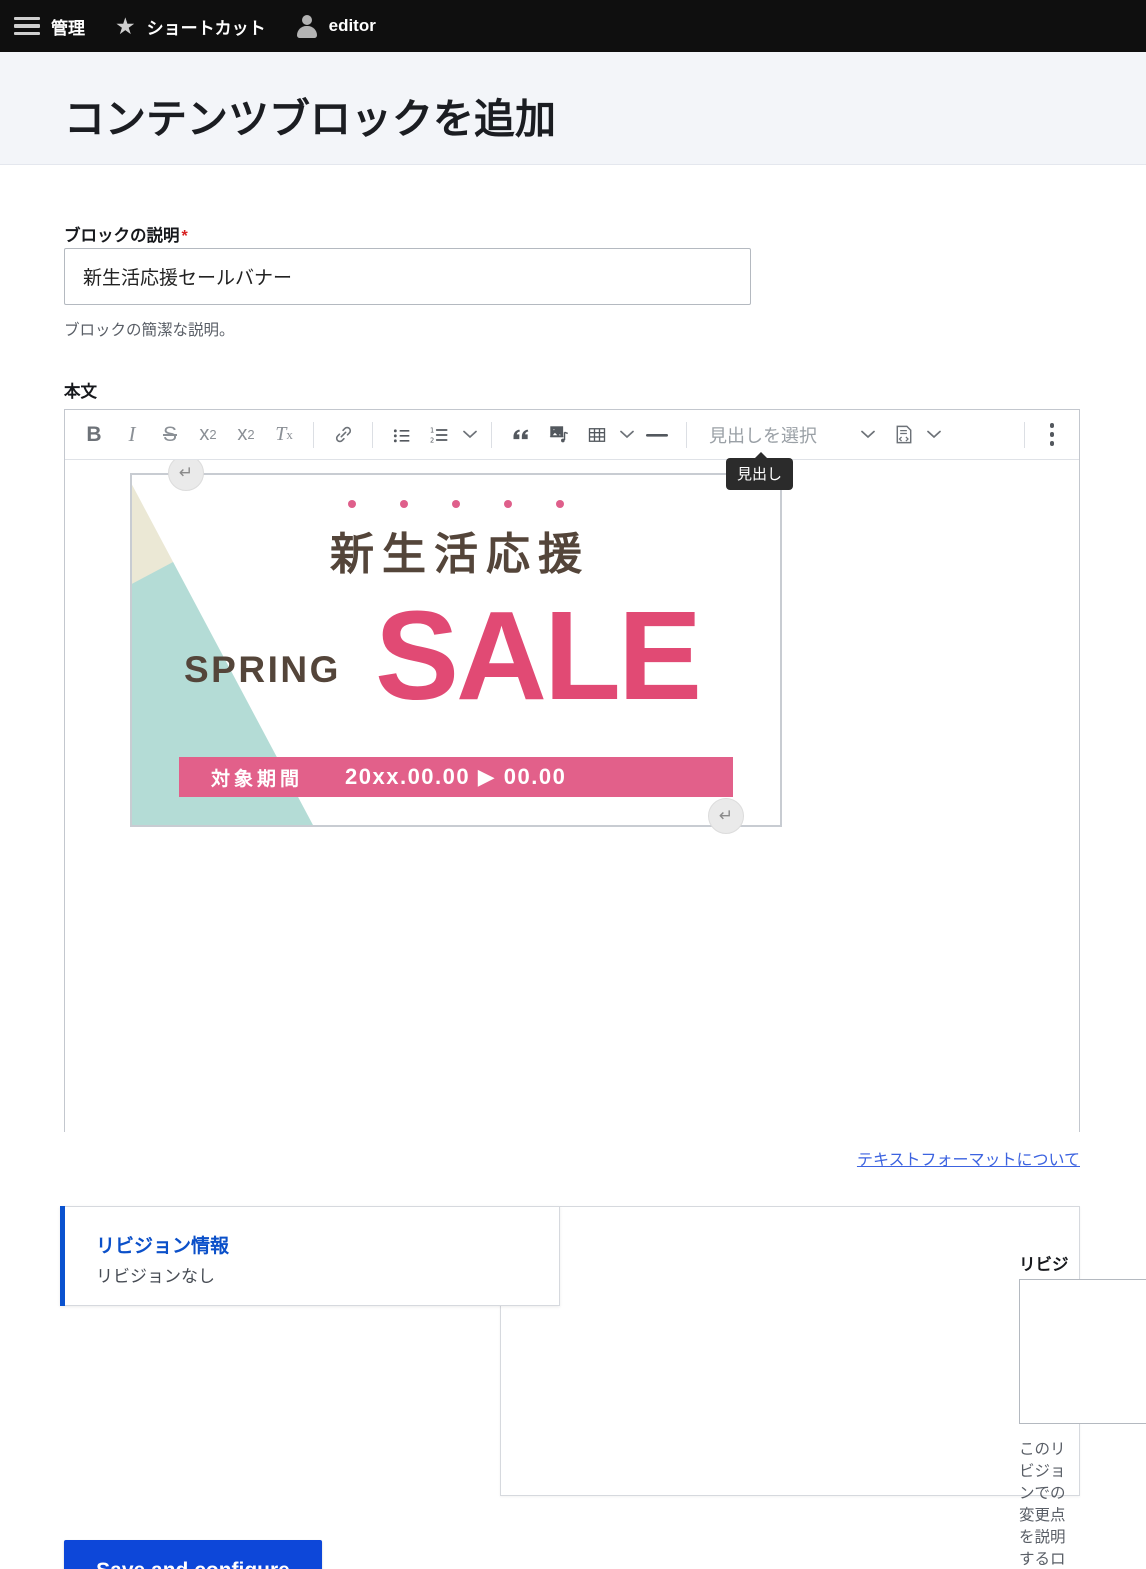  What do you see at coordinates (868, 435) in the screenshot?
I see `heading-chevron-down-icon` at bounding box center [868, 435].